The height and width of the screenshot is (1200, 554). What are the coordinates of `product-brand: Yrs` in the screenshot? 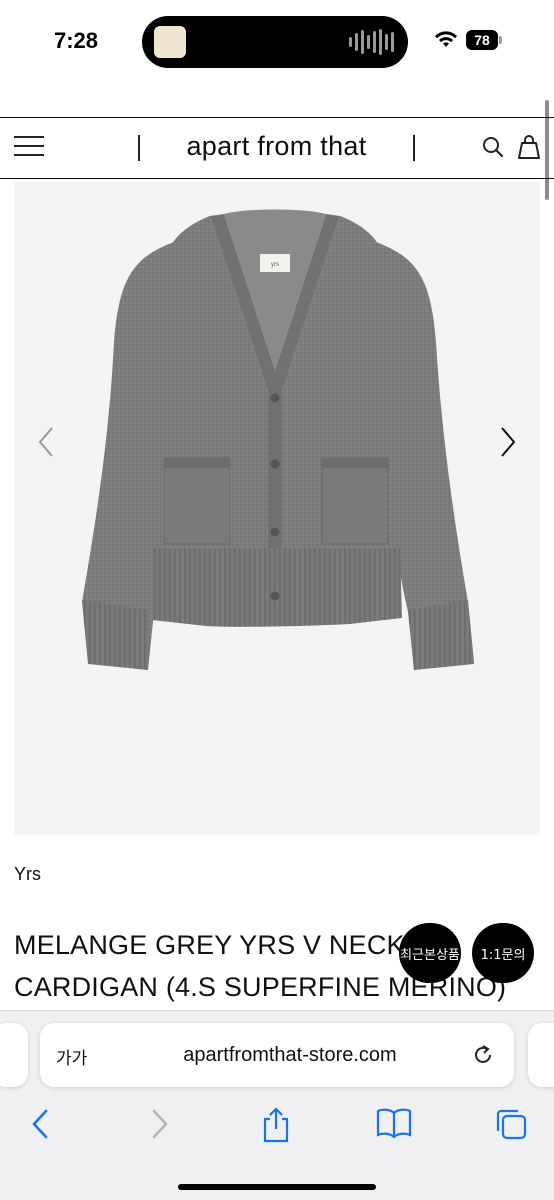 It's located at (27, 874).